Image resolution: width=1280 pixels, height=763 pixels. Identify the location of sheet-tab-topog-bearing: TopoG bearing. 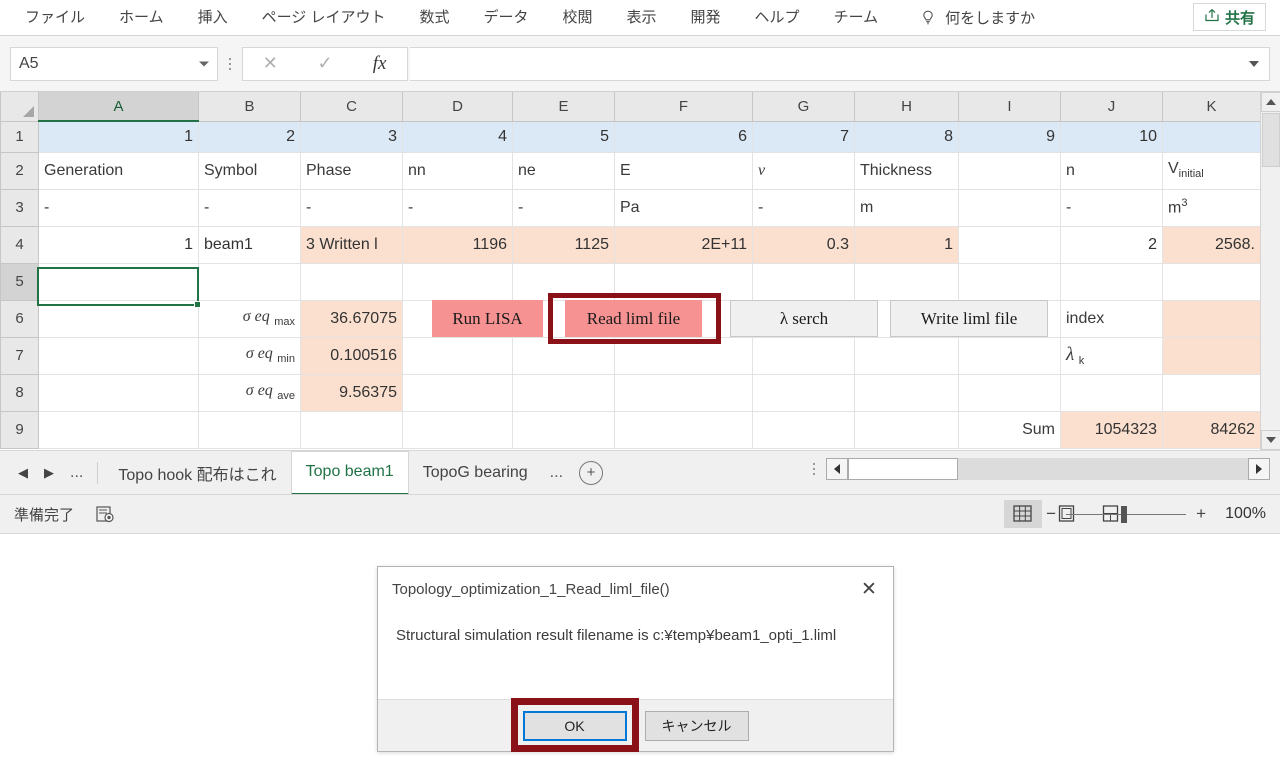
(475, 473).